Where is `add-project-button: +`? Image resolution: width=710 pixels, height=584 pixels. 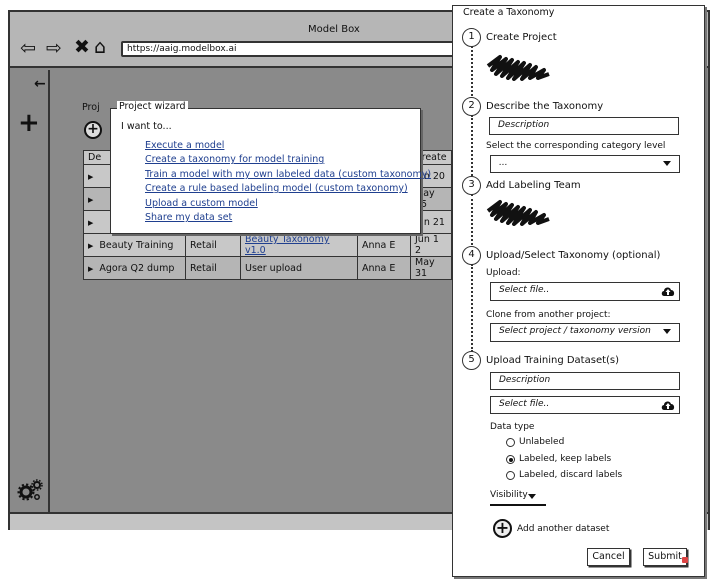
add-project-button: + is located at coordinates (93, 130).